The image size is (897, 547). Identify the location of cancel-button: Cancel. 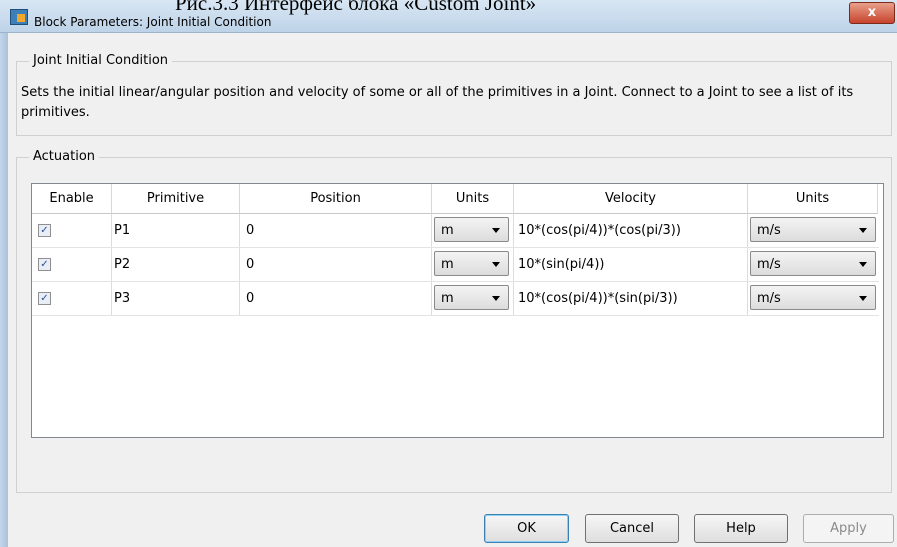
(632, 528).